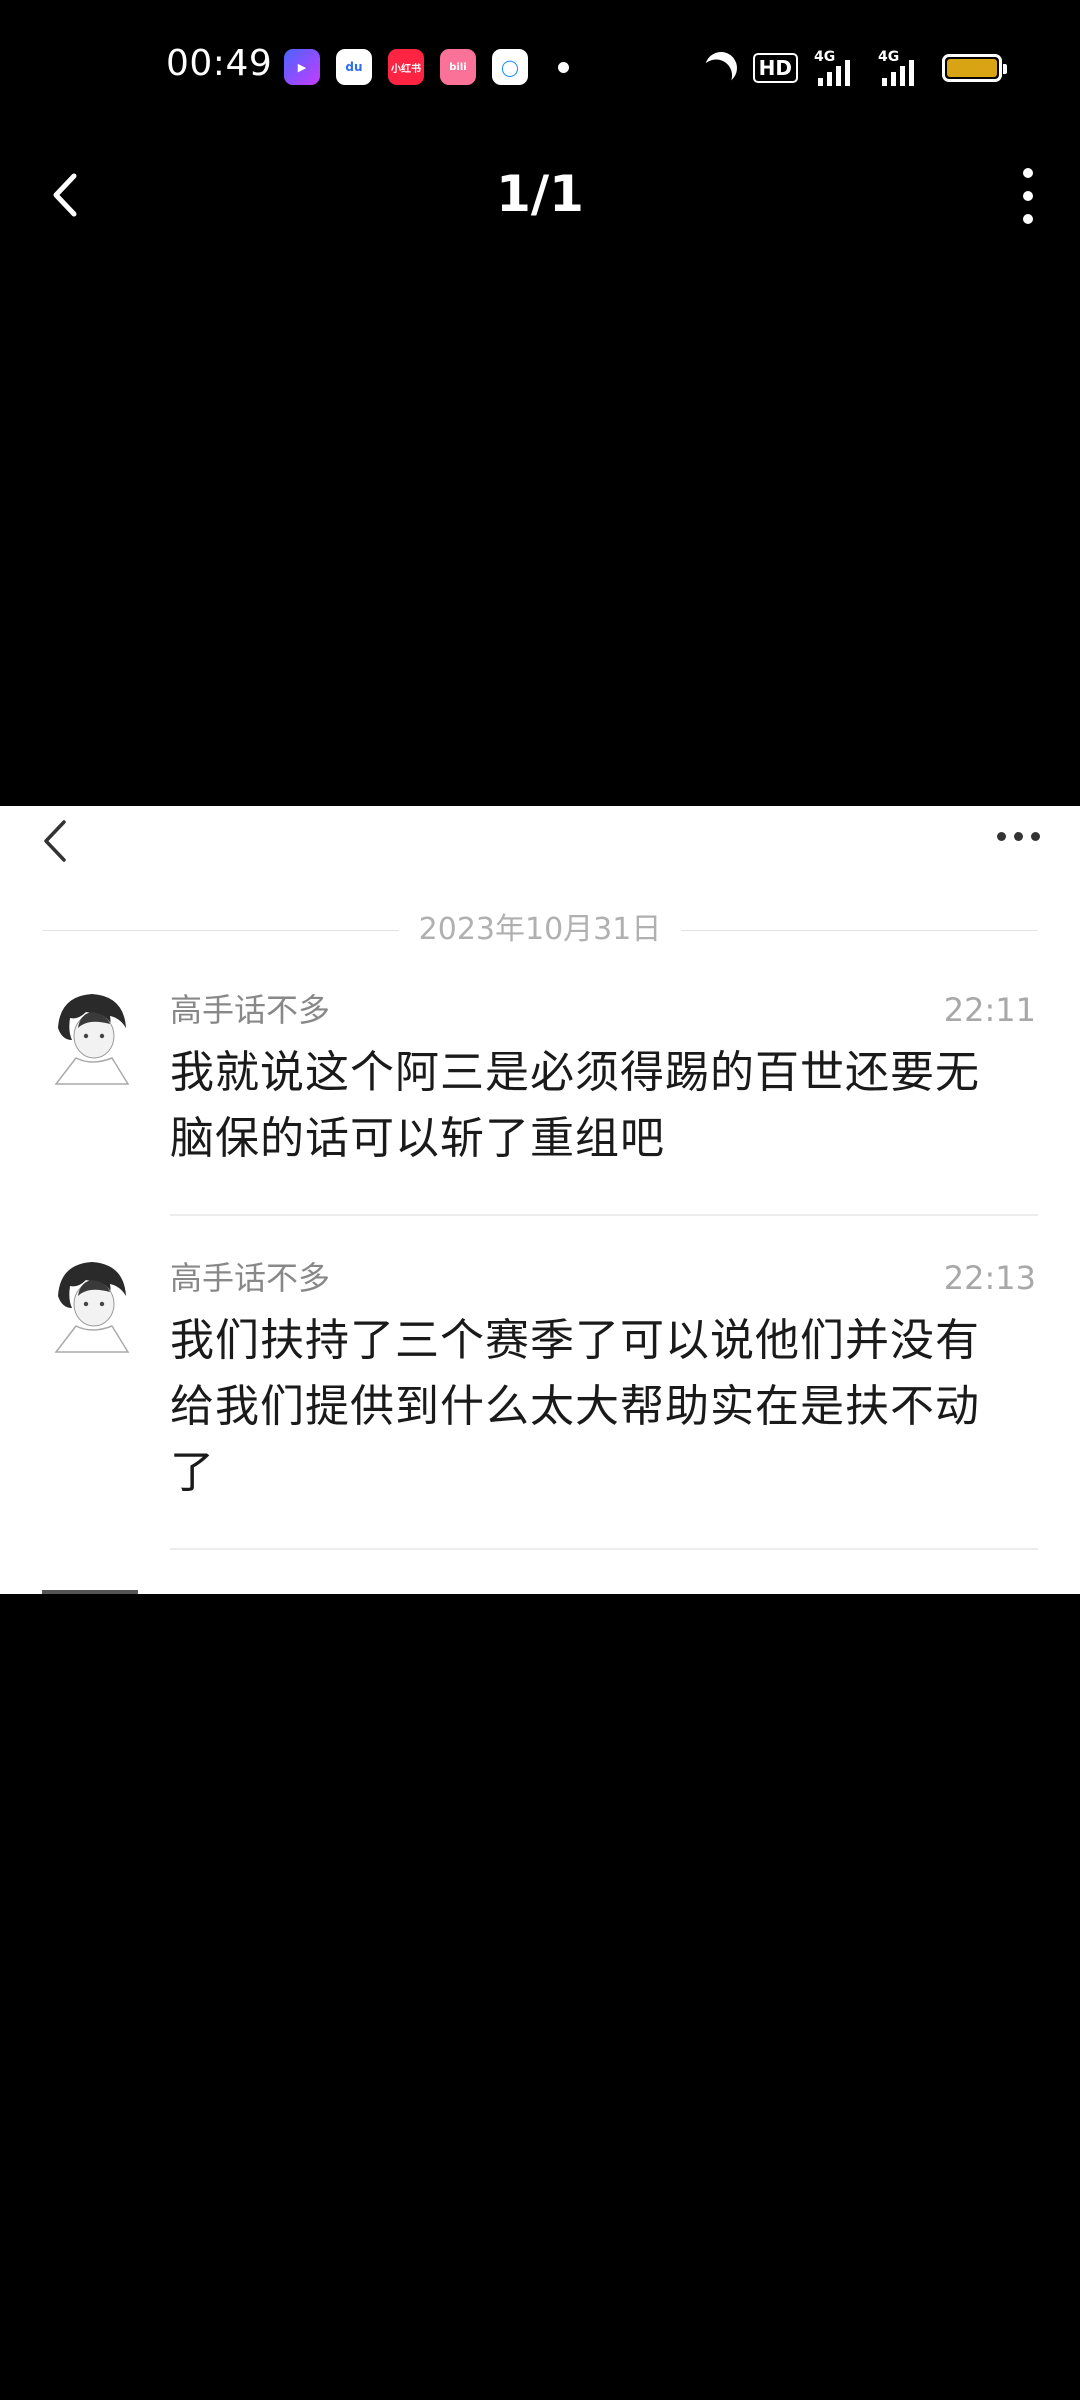 Image resolution: width=1080 pixels, height=2400 pixels. Describe the element at coordinates (775, 68) in the screenshot. I see `hd-voice-badge: HD` at that location.